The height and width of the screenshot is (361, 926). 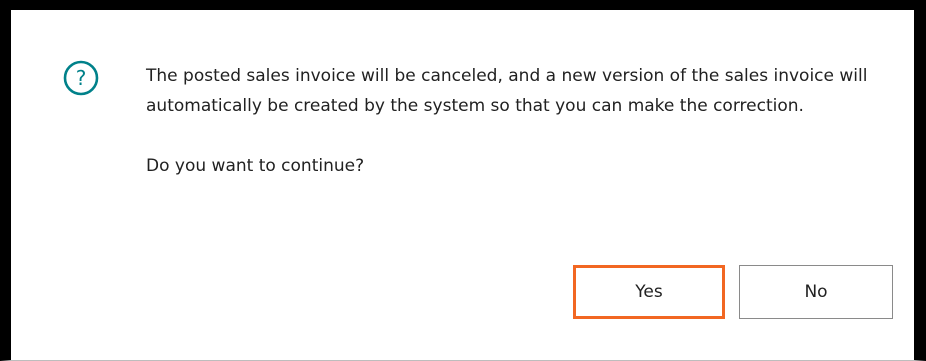 What do you see at coordinates (649, 292) in the screenshot?
I see `yes-button: Yes` at bounding box center [649, 292].